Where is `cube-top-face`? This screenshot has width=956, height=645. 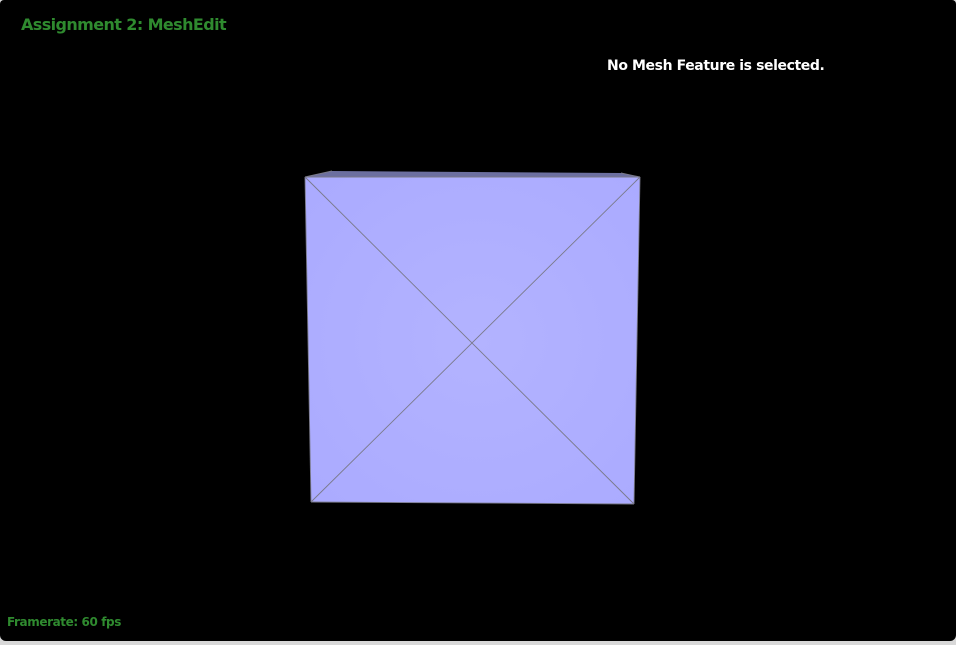 cube-top-face is located at coordinates (472, 174).